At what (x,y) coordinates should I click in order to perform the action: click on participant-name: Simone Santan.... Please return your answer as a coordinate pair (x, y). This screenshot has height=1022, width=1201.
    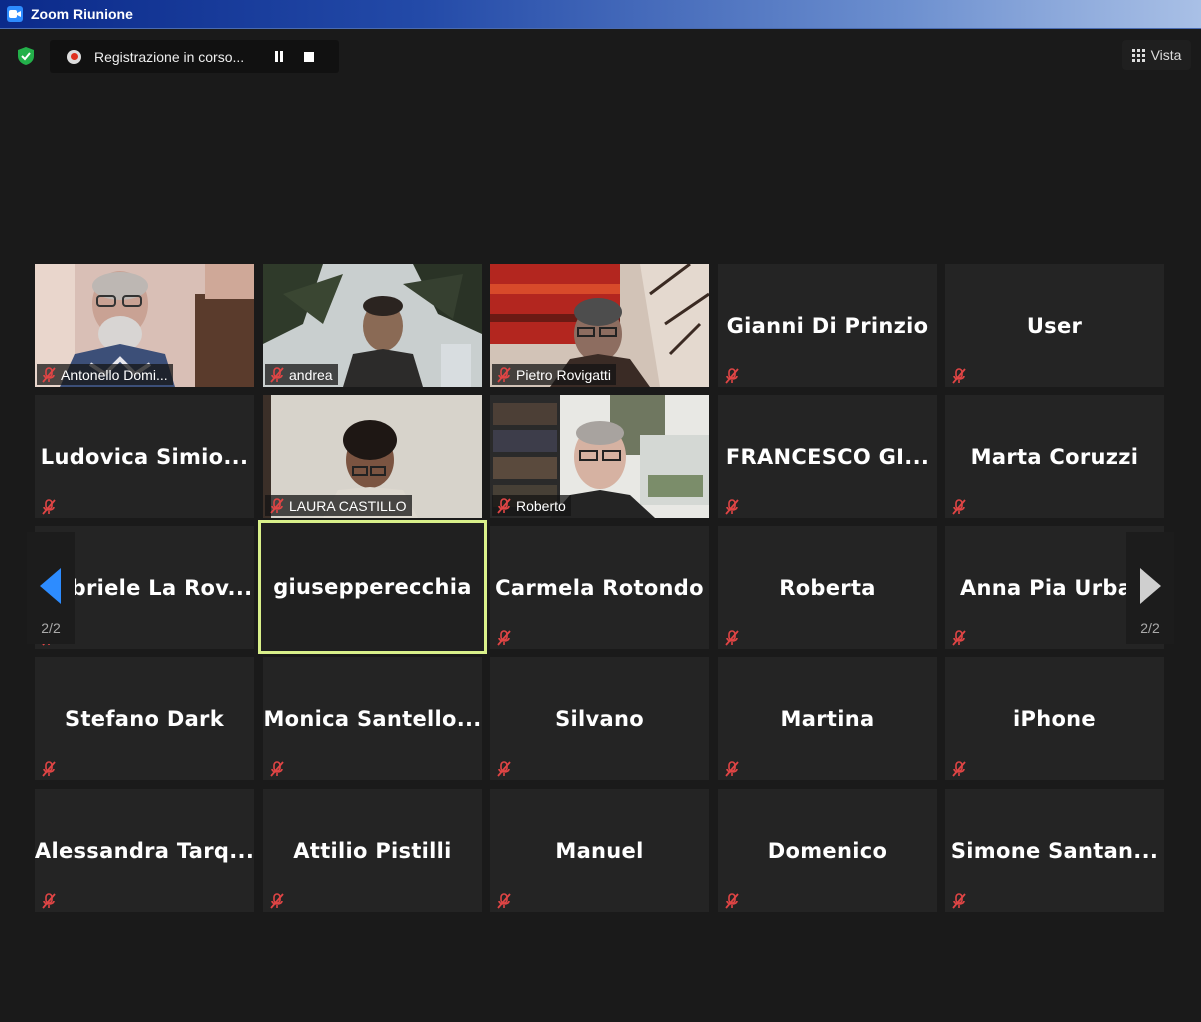
    Looking at the image, I should click on (1054, 850).